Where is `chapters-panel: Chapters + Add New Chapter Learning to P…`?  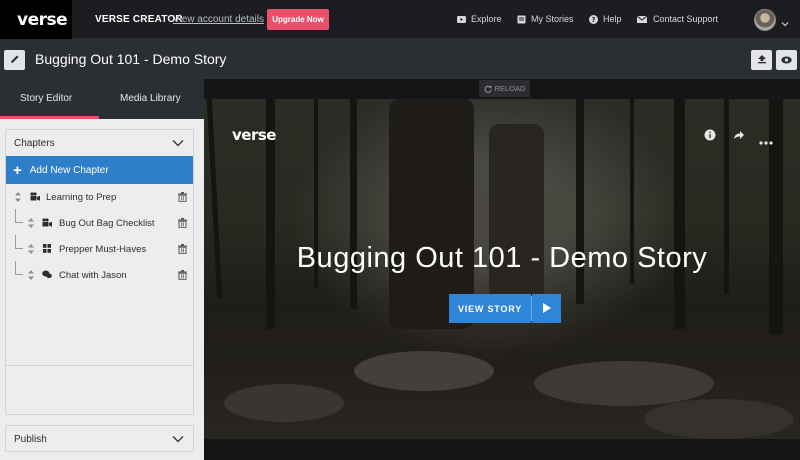 chapters-panel: Chapters + Add New Chapter Learning to P… is located at coordinates (99, 272).